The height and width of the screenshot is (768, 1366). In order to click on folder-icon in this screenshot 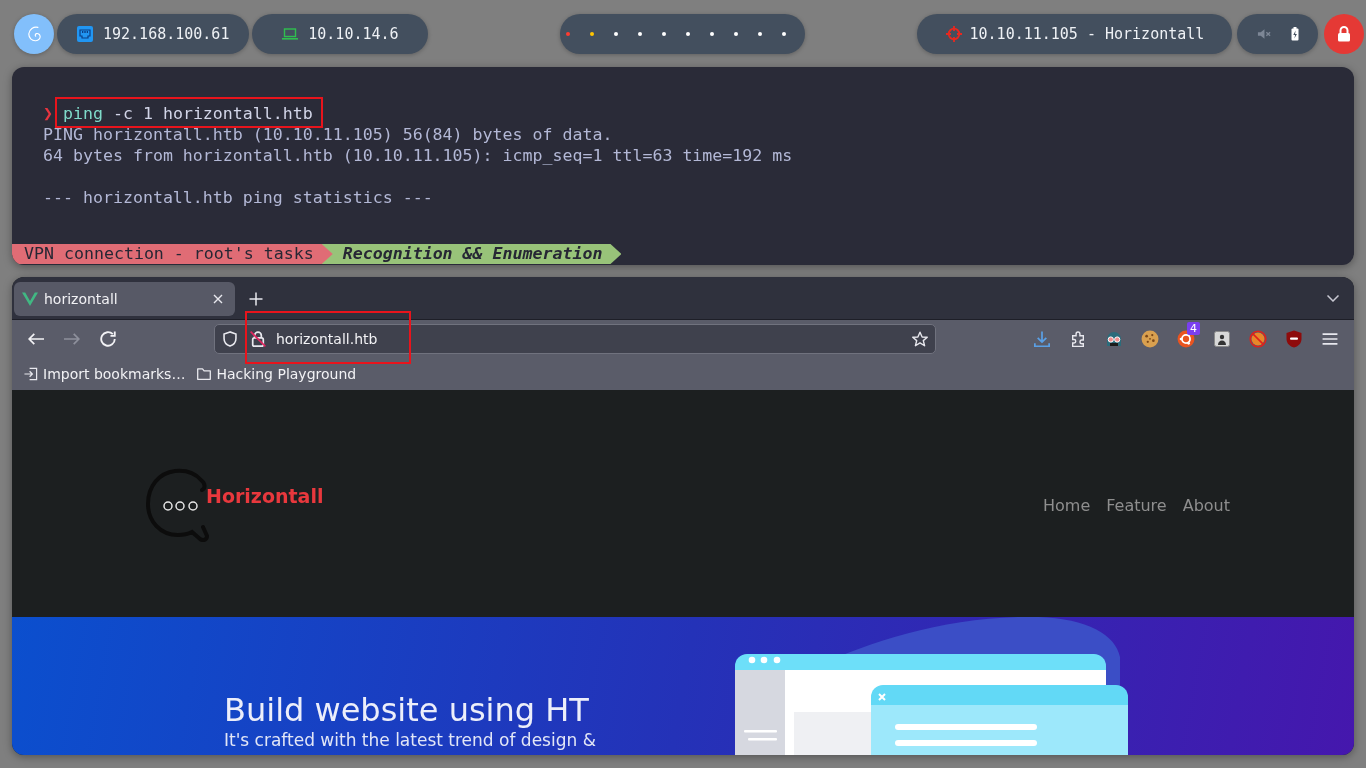, I will do `click(204, 374)`.